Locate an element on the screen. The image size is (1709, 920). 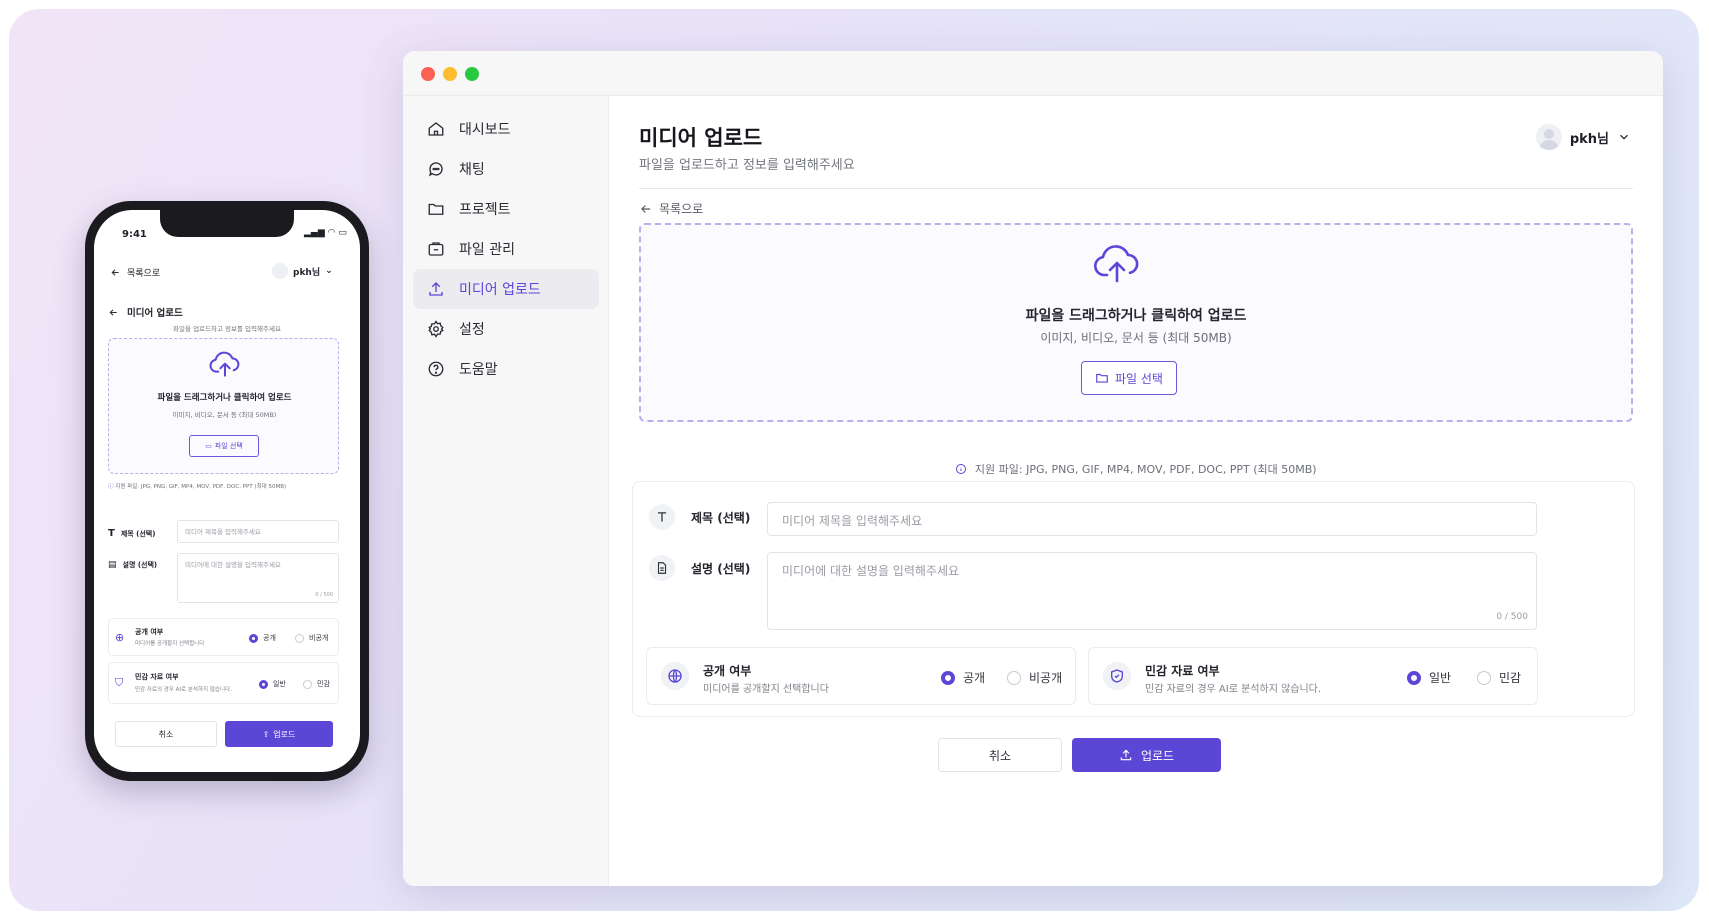
cancel-button: 취소 is located at coordinates (1000, 755).